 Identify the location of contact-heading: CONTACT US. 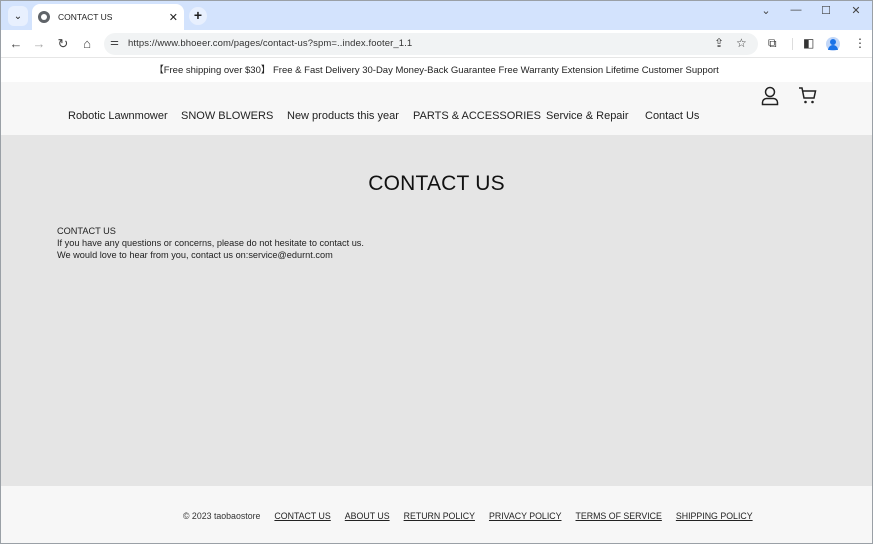
(86, 231).